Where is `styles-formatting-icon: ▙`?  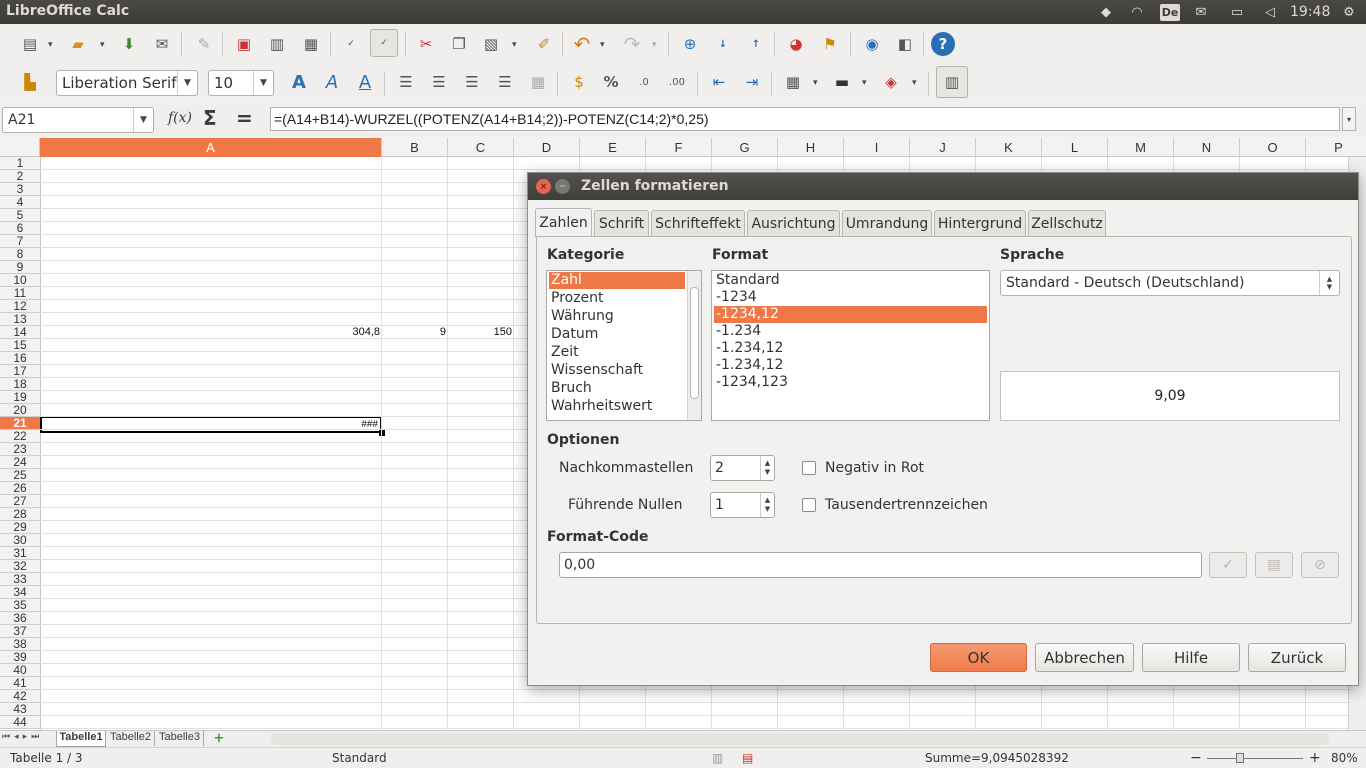
styles-formatting-icon: ▙ is located at coordinates (30, 82).